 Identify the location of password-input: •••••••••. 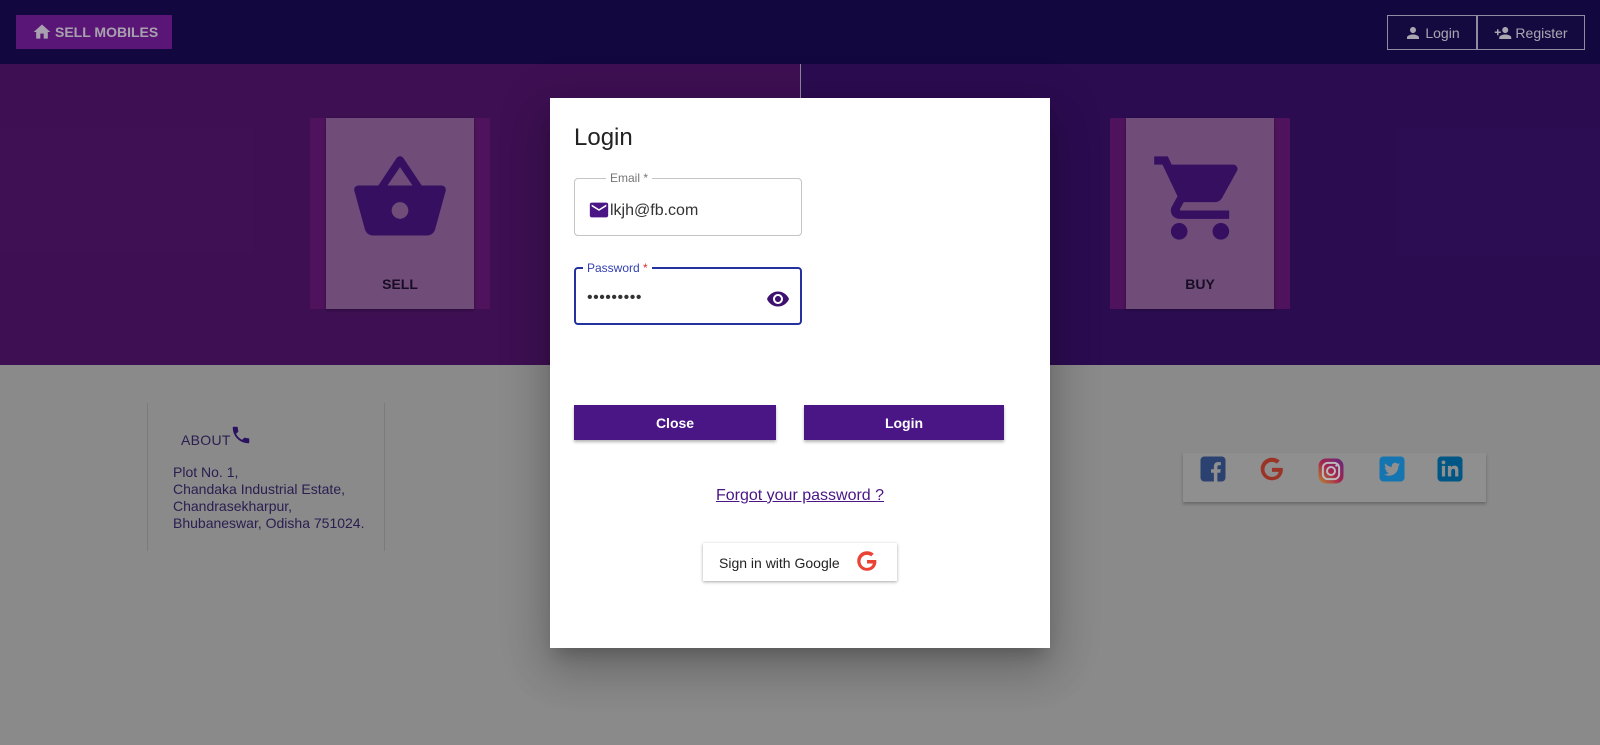
(614, 298).